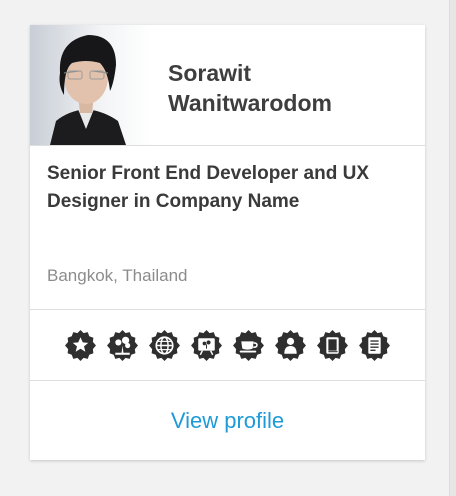  I want to click on person-badge-icon, so click(290, 345).